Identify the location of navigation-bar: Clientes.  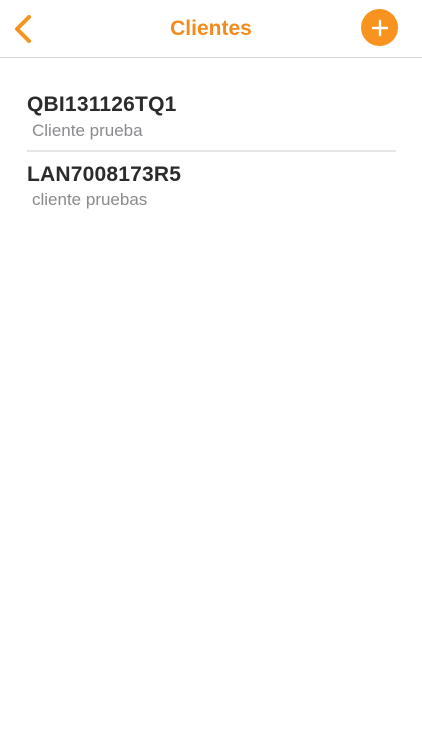
(211, 29).